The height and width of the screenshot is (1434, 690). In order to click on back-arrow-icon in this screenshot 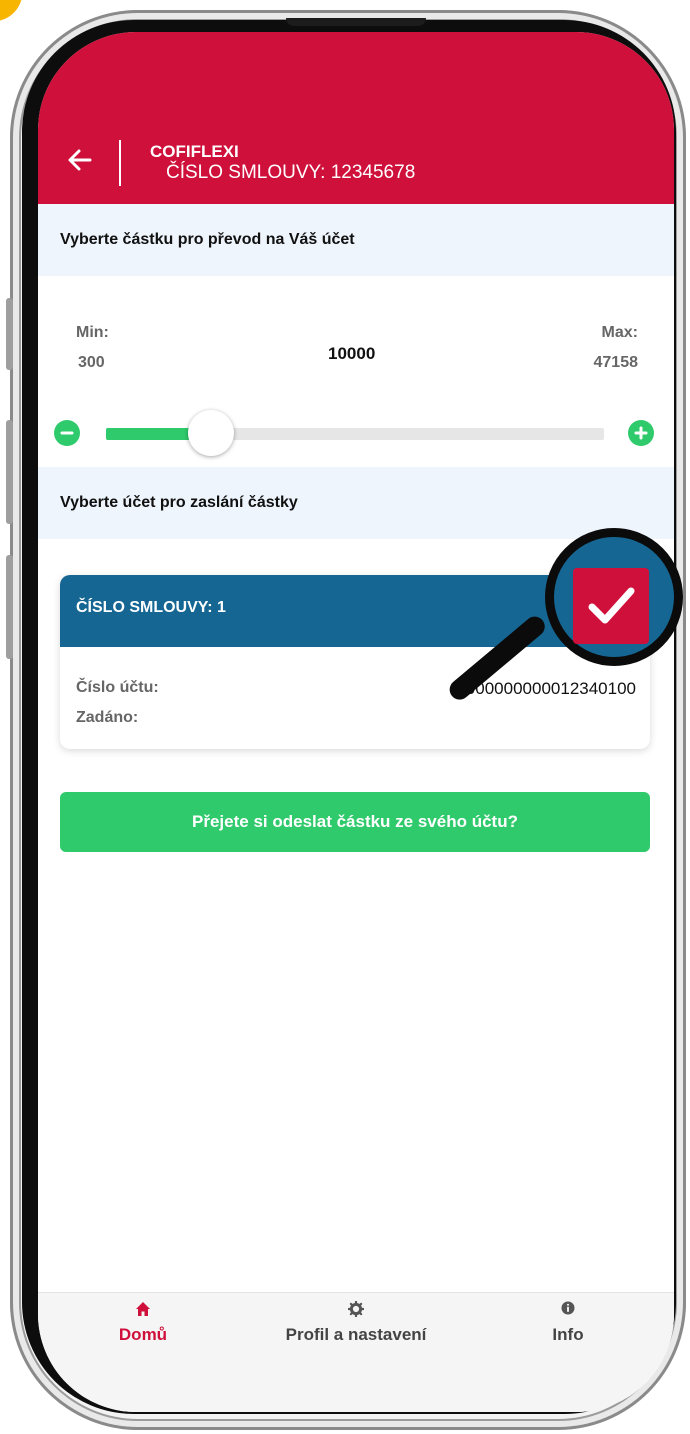, I will do `click(80, 164)`.